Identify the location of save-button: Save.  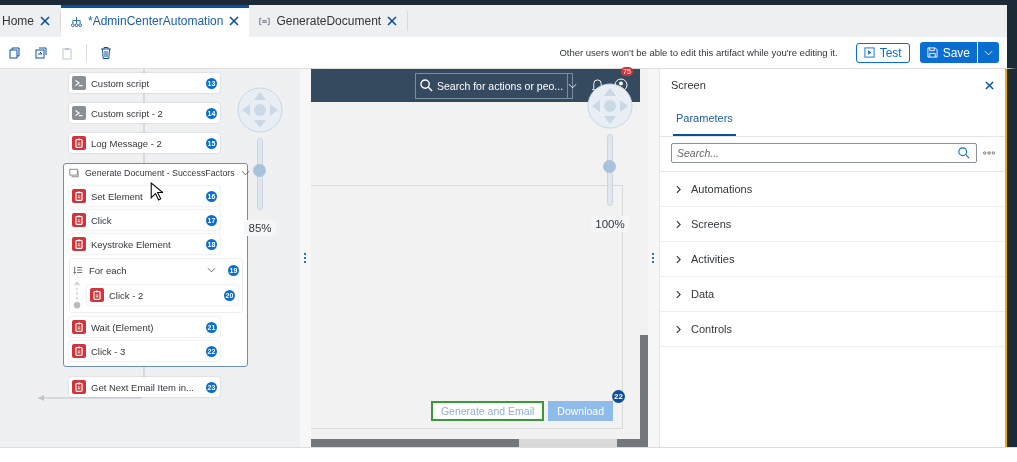
(948, 52).